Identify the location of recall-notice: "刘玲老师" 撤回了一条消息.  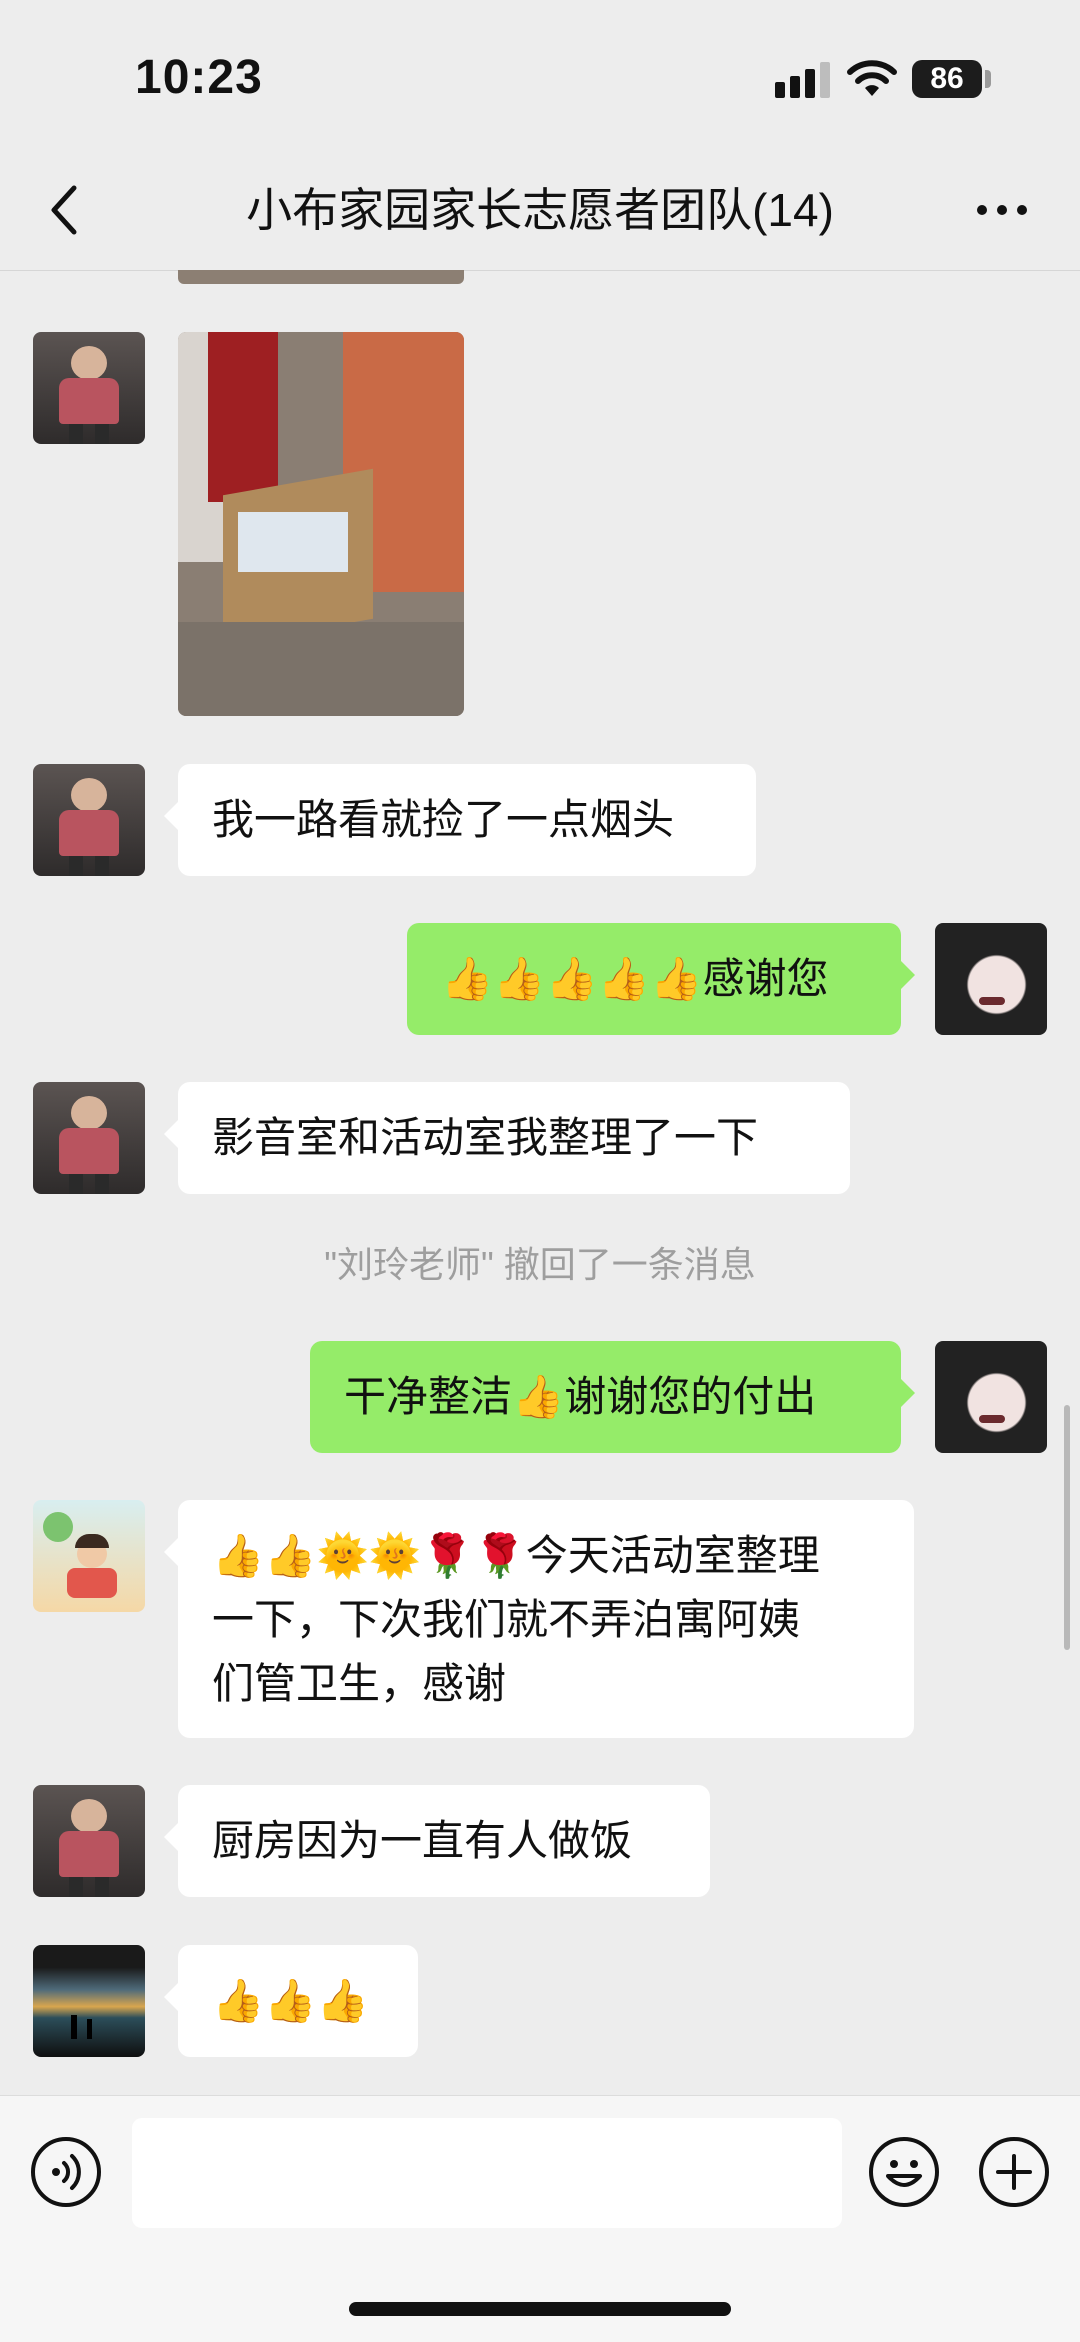
(540, 1264).